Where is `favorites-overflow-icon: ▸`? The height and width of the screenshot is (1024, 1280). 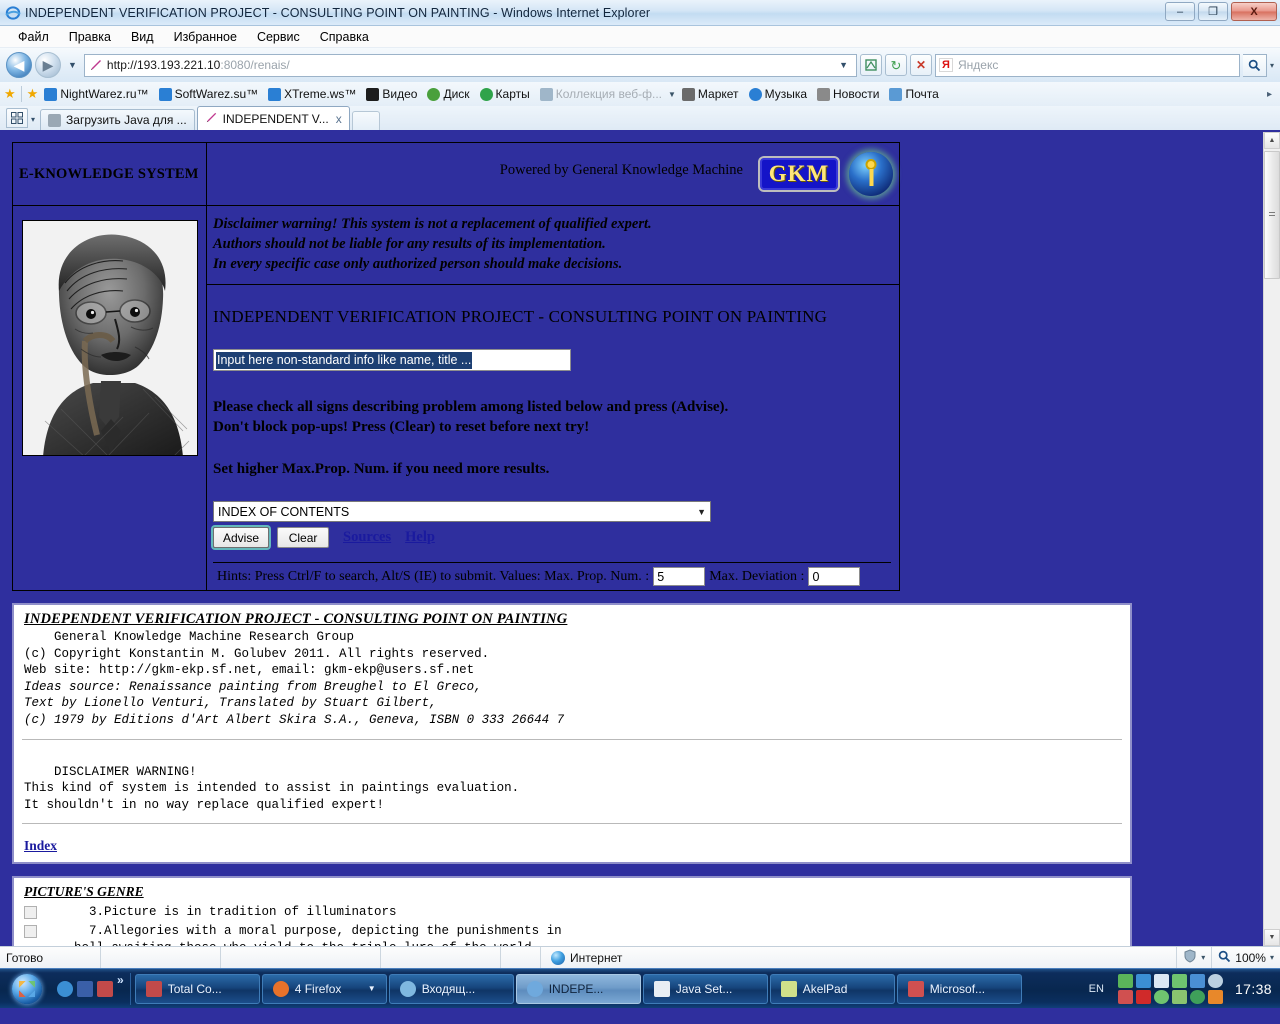
favorites-overflow-icon: ▸ is located at coordinates (1271, 94).